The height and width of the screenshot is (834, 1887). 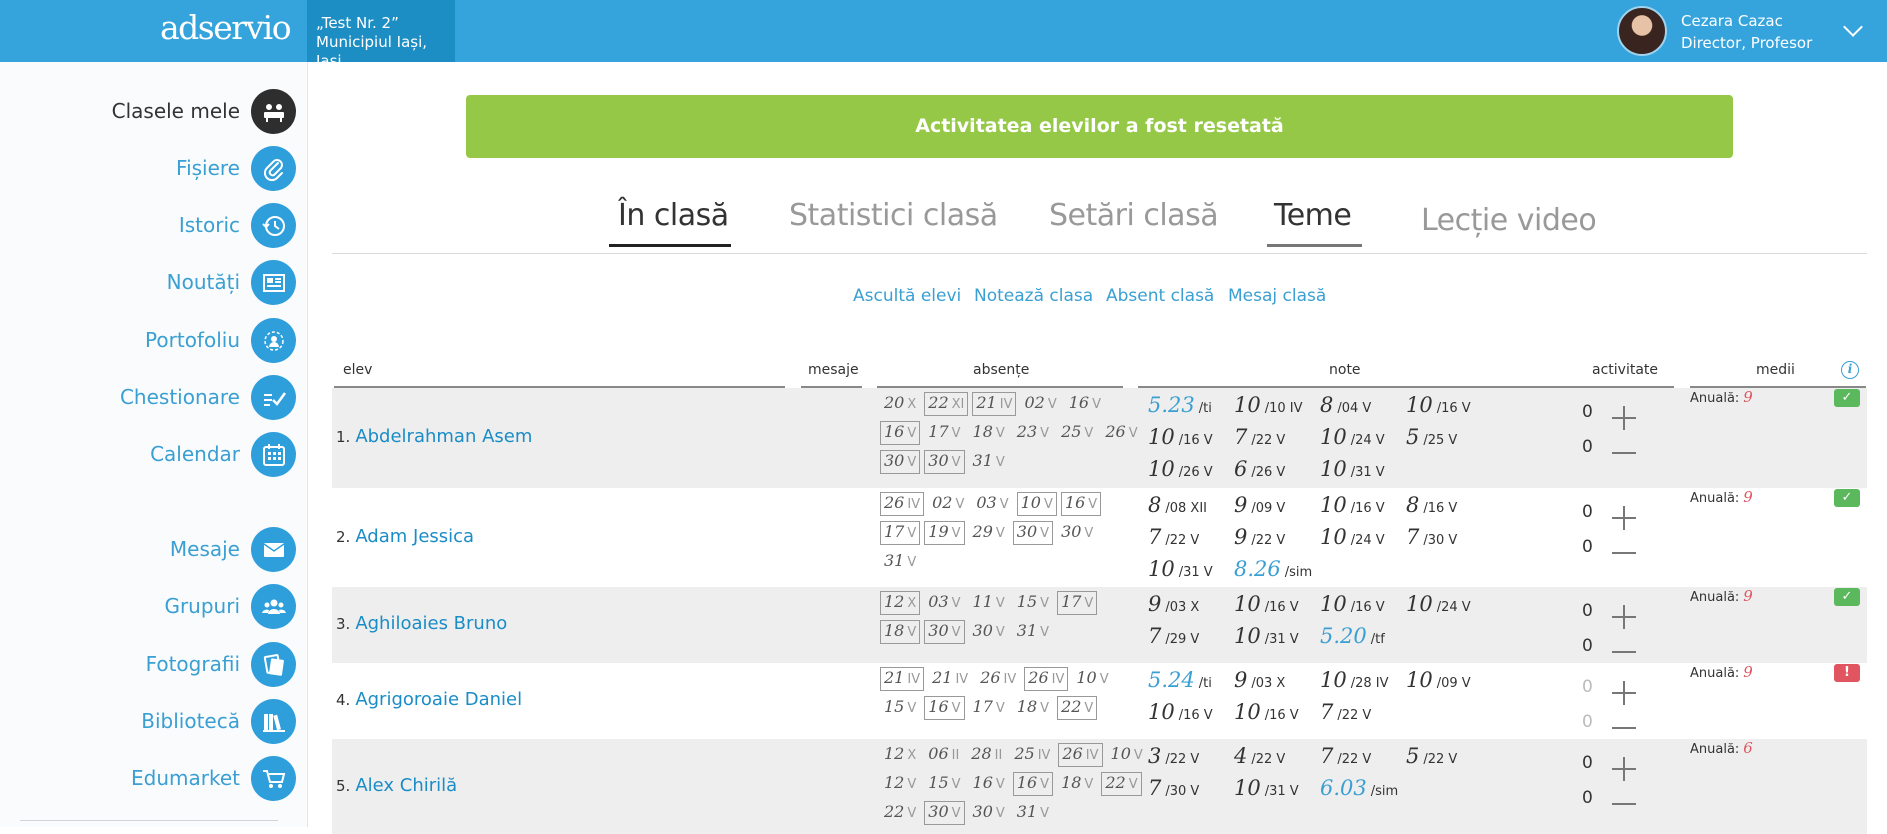 I want to click on absence-entry: 19 V, so click(x=944, y=533).